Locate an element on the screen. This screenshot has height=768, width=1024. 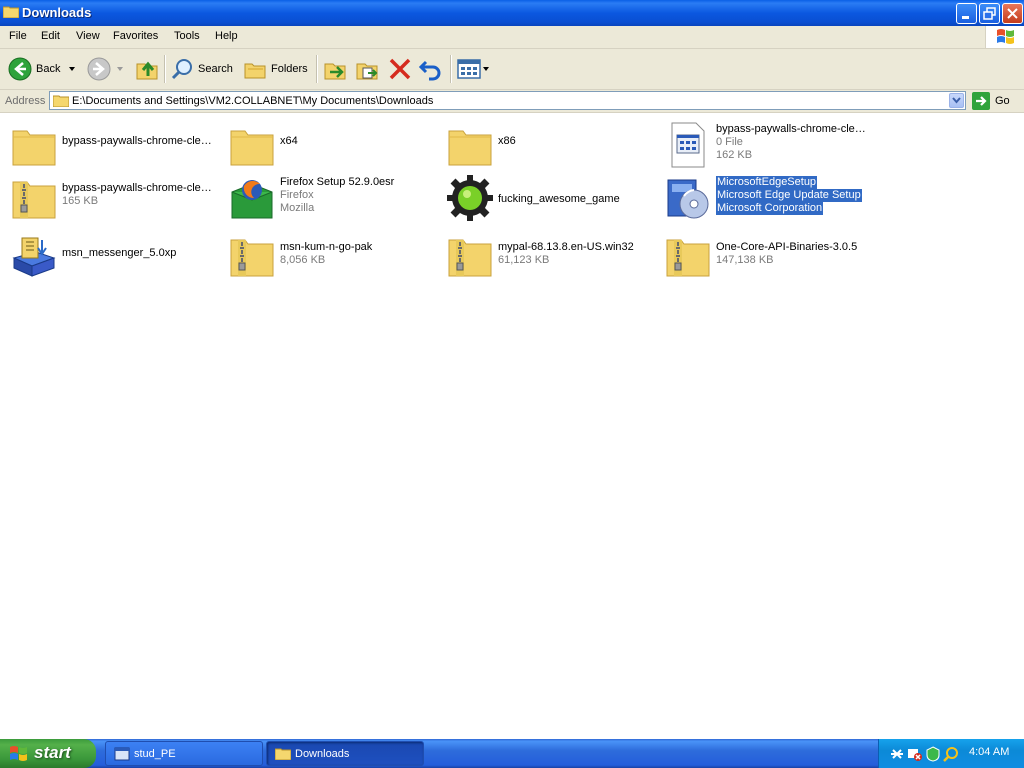
menu-edit: Edit is located at coordinates (50, 36).